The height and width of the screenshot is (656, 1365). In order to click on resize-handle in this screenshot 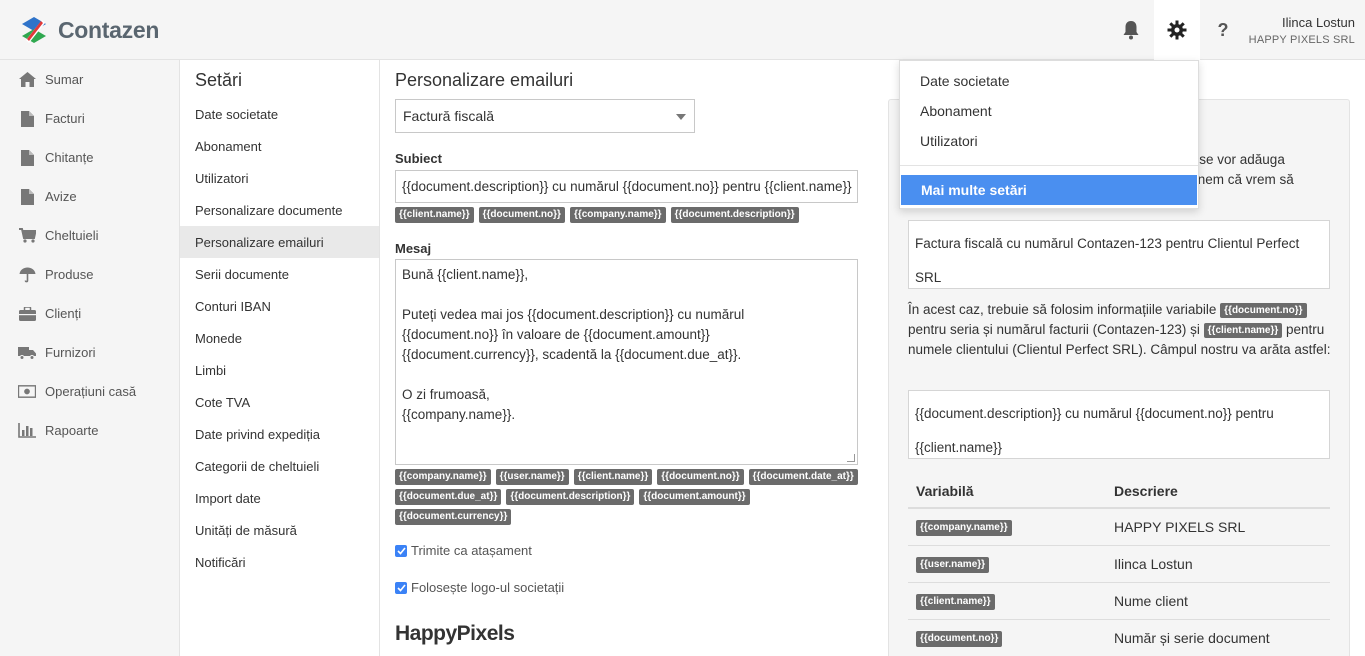, I will do `click(851, 458)`.